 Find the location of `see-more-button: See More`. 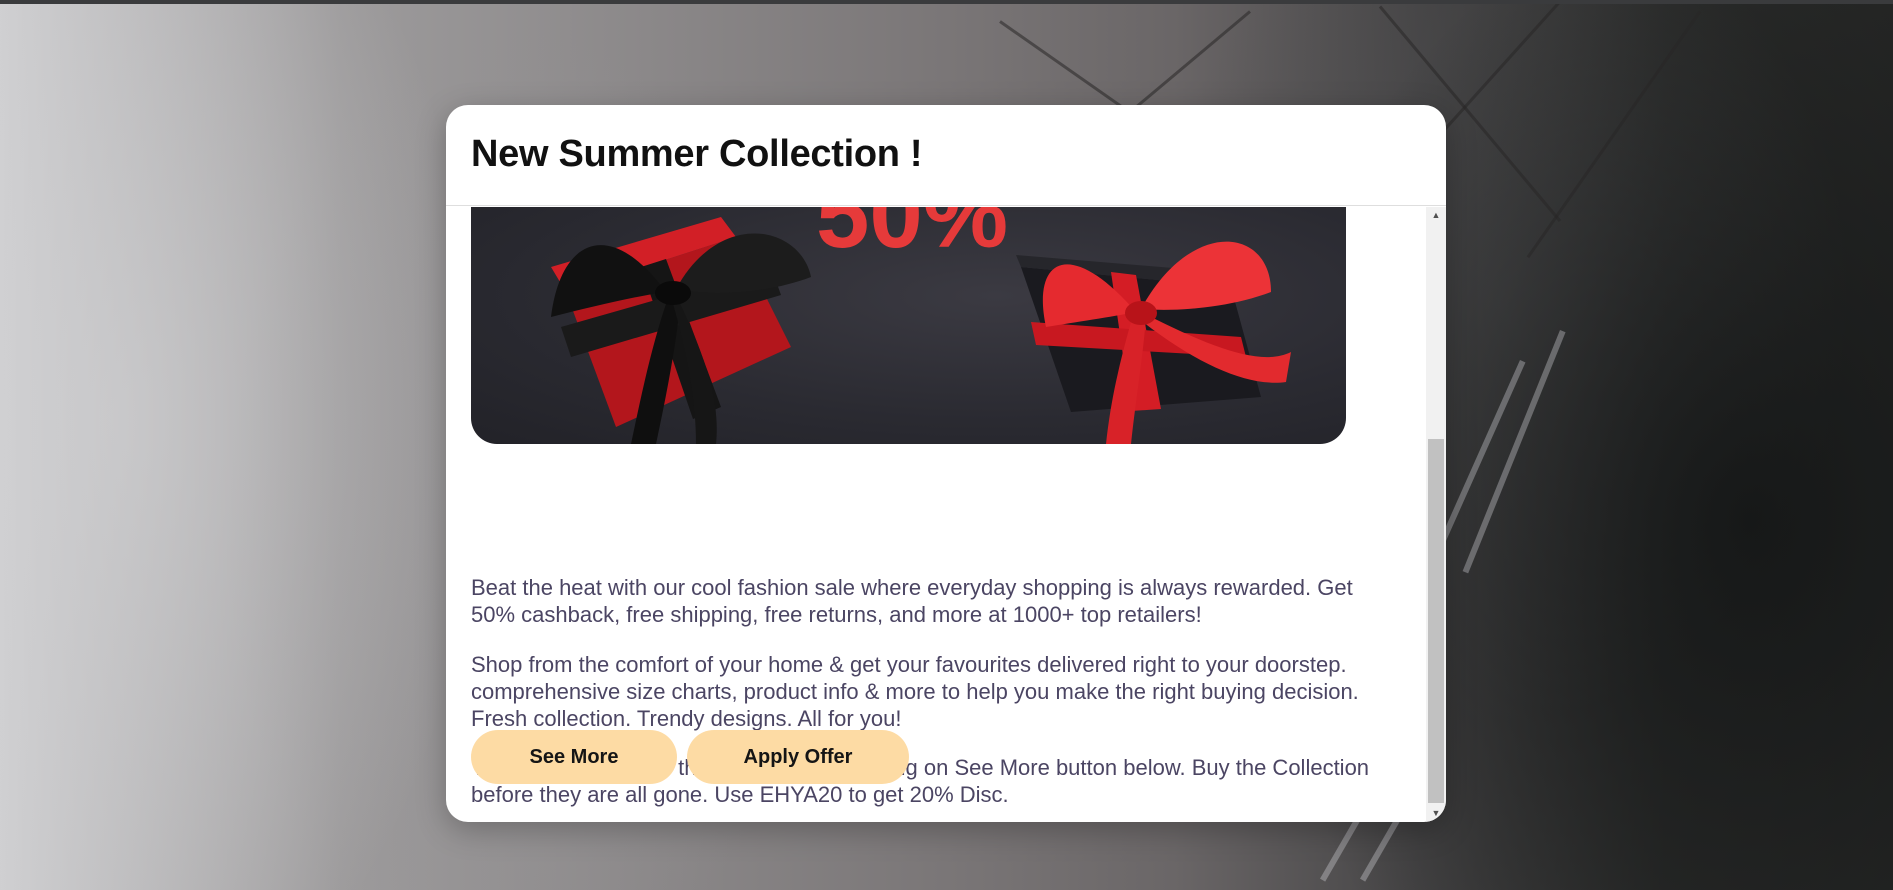

see-more-button: See More is located at coordinates (574, 757).